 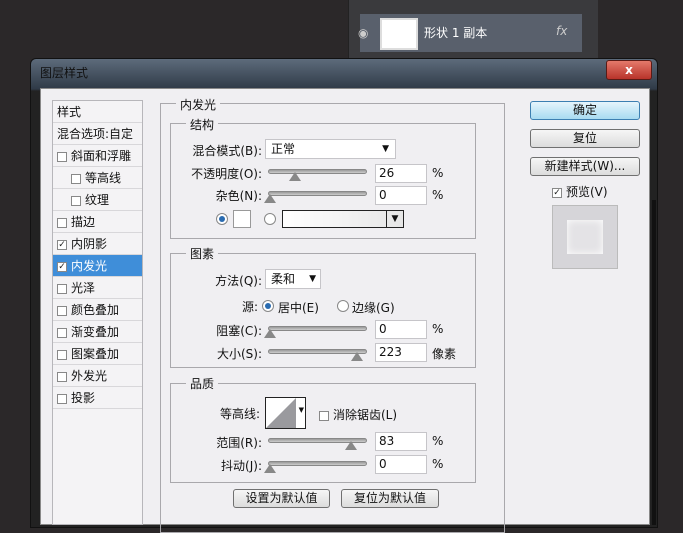 I want to click on layer-thumbnail, so click(x=399, y=34).